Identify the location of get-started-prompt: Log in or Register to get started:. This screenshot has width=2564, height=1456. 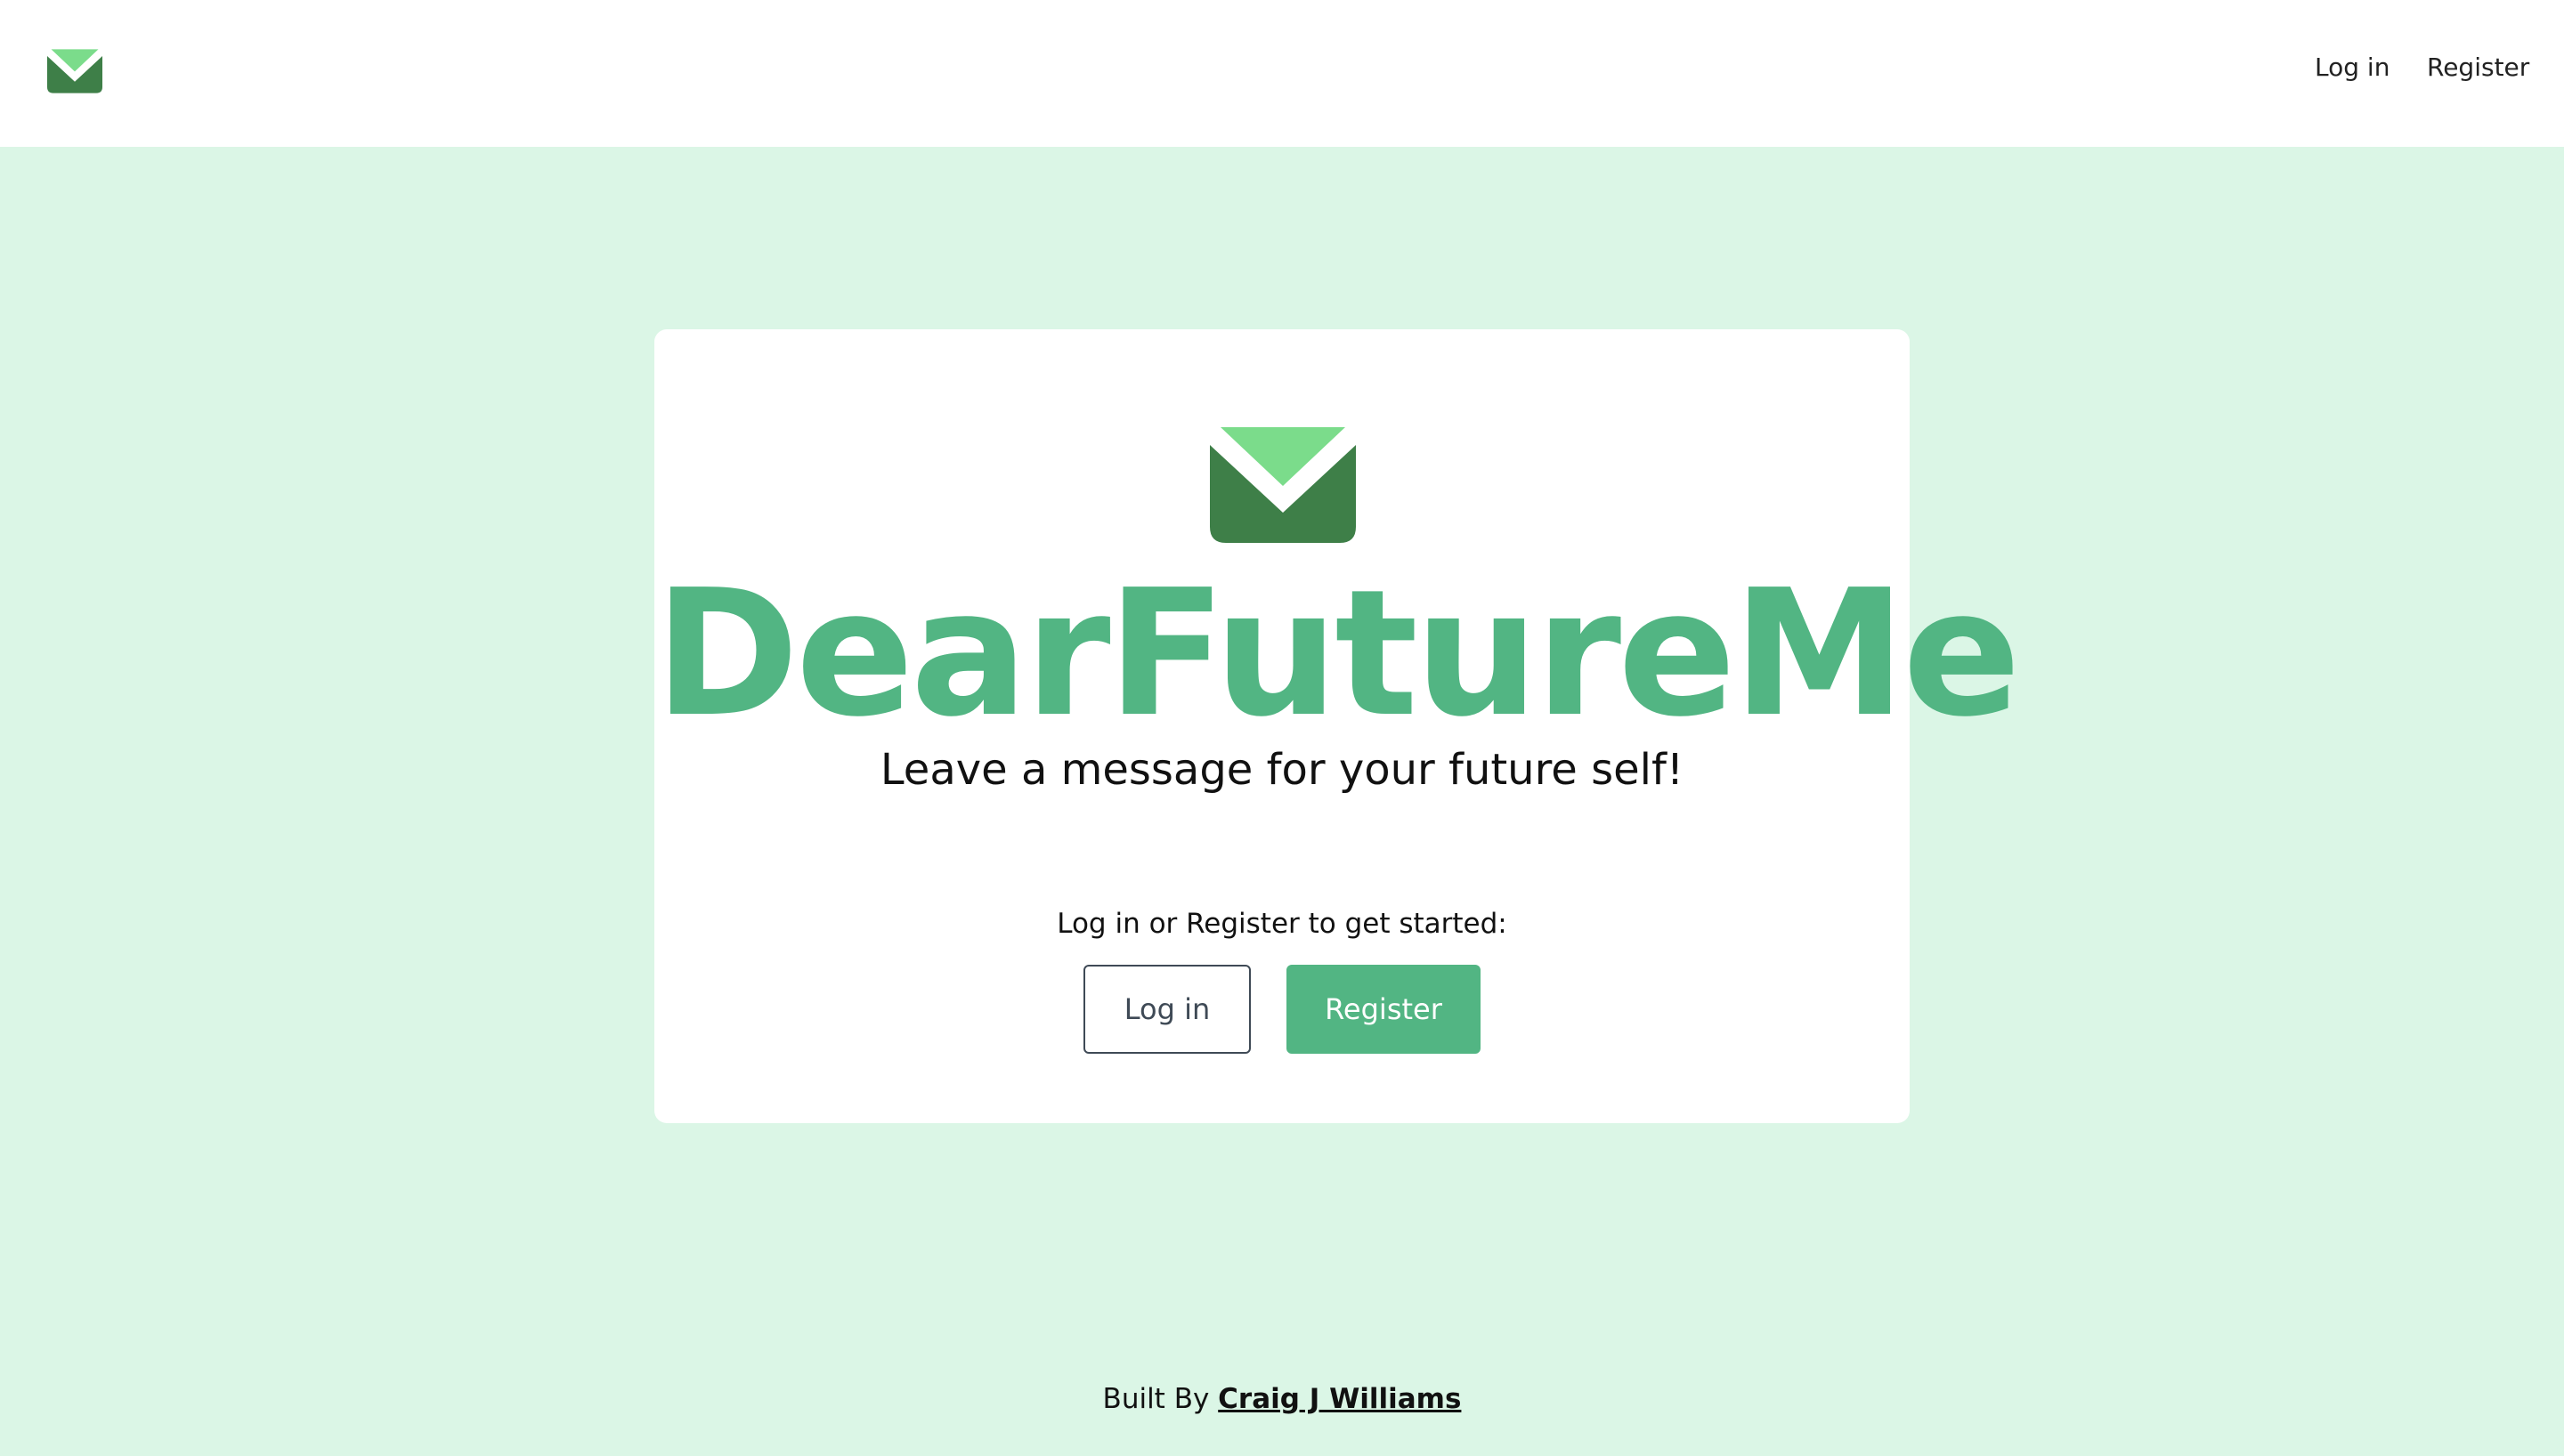
(1282, 924).